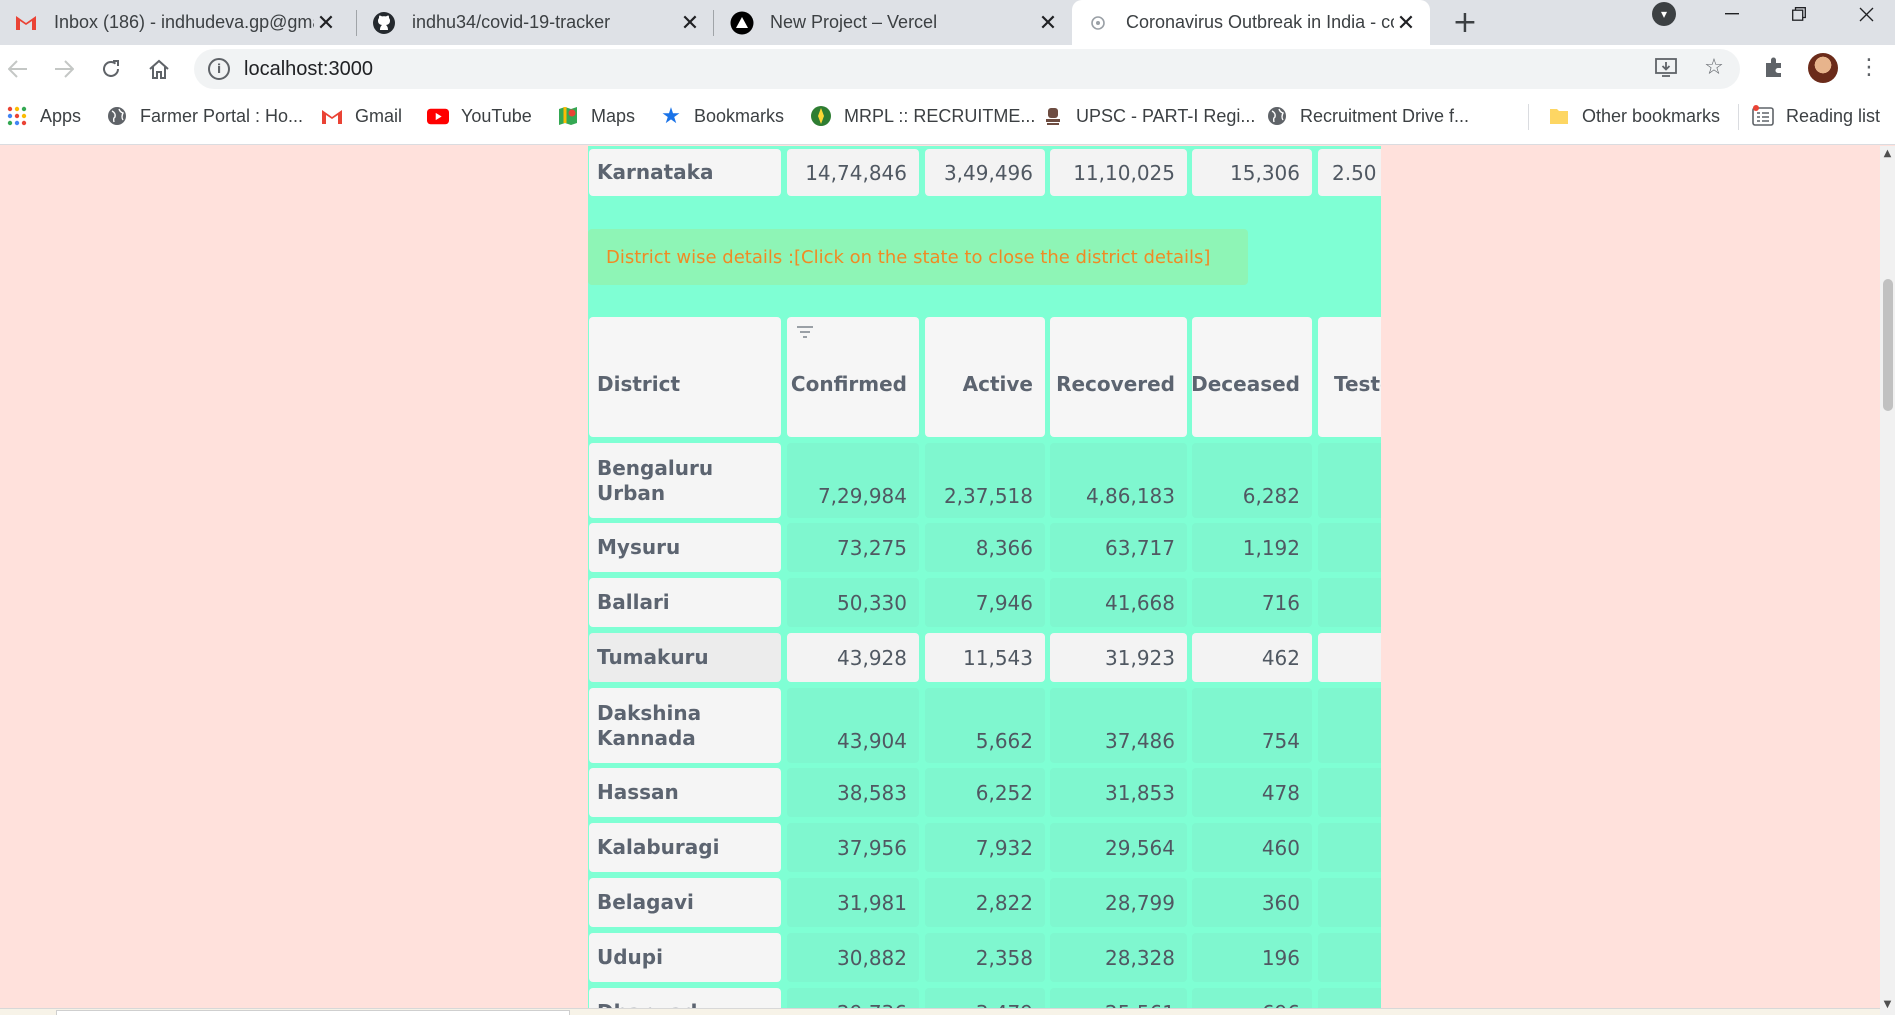 Image resolution: width=1895 pixels, height=1015 pixels. What do you see at coordinates (985, 172) in the screenshot?
I see `state-active-cell: 3,49,496` at bounding box center [985, 172].